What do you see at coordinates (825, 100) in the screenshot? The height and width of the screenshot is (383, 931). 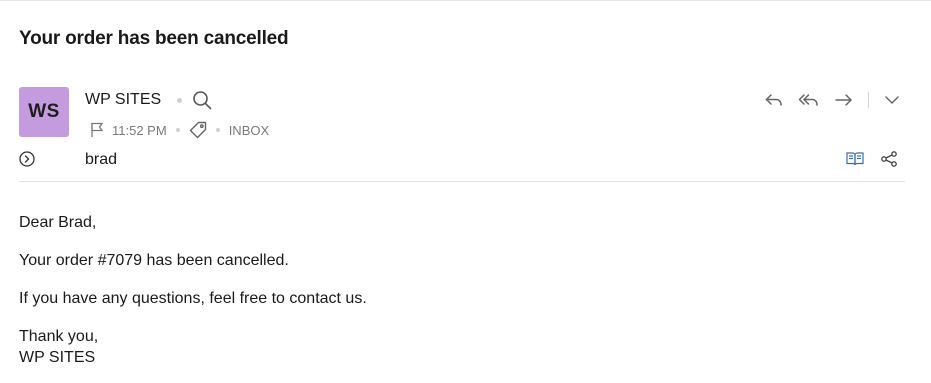 I see `email-actions` at bounding box center [825, 100].